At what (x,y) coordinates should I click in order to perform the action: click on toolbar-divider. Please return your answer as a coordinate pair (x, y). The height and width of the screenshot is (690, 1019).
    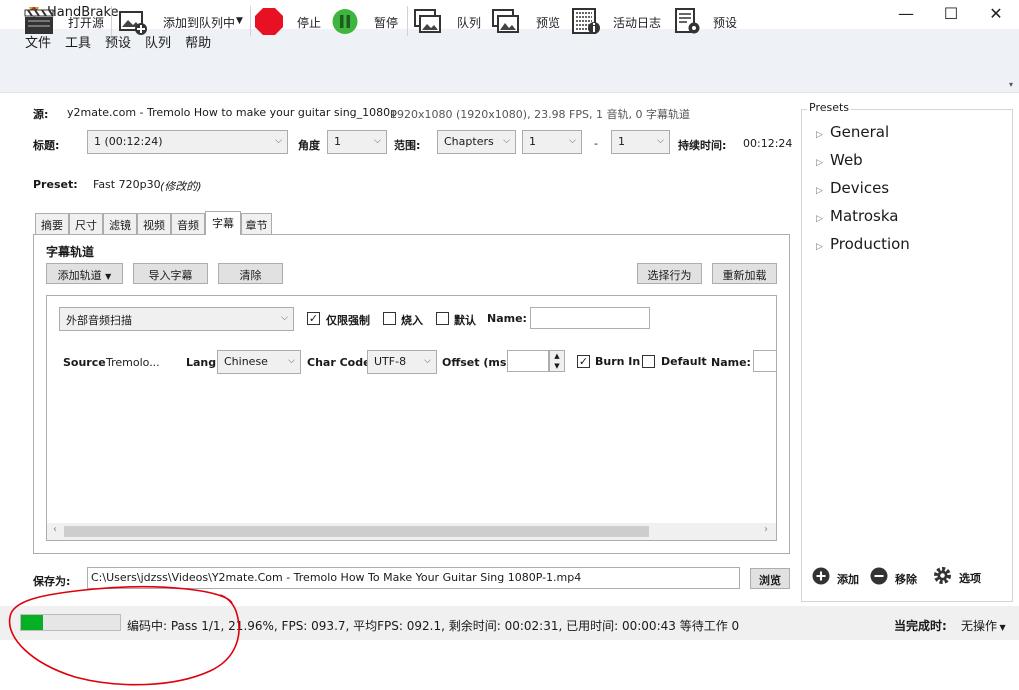
    Looking at the image, I should click on (407, 21).